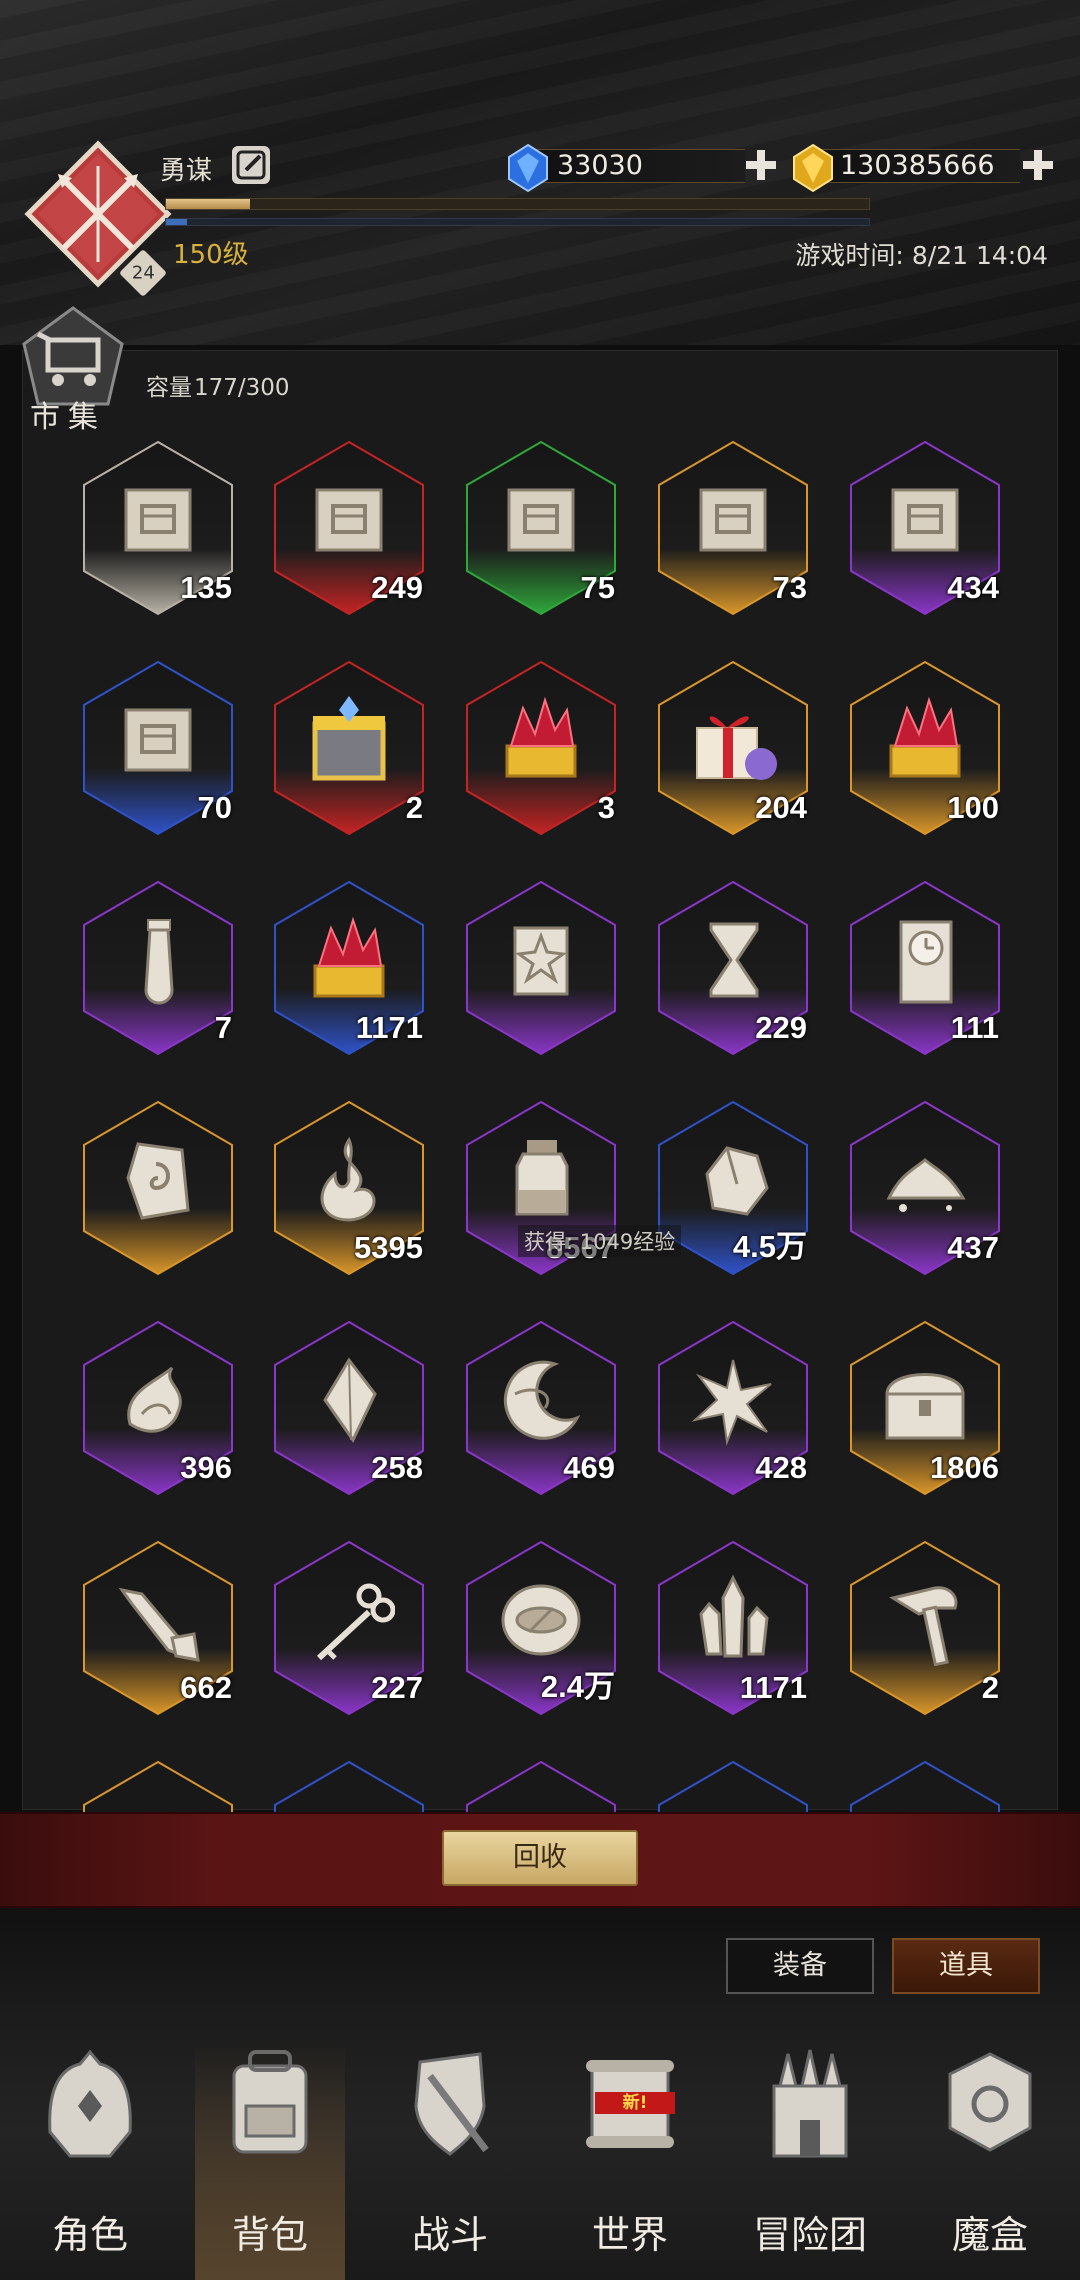  What do you see at coordinates (186, 171) in the screenshot?
I see `player-name: 勇谋` at bounding box center [186, 171].